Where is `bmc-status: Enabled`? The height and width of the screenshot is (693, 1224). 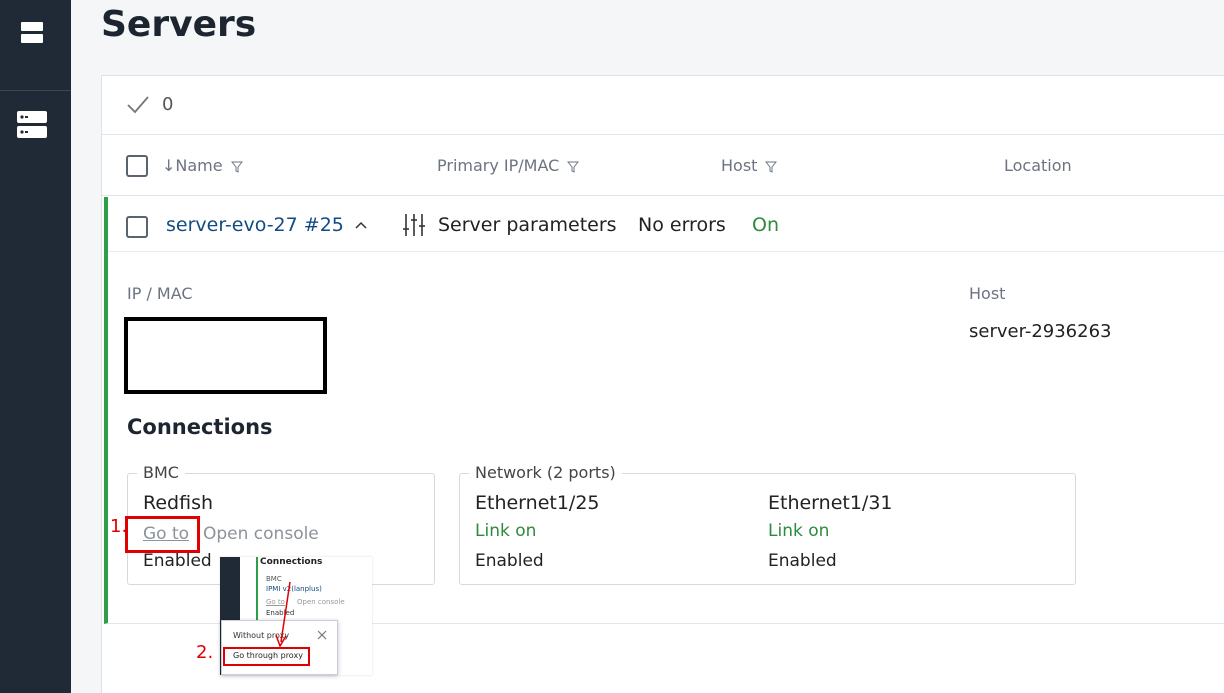
bmc-status: Enabled is located at coordinates (177, 561).